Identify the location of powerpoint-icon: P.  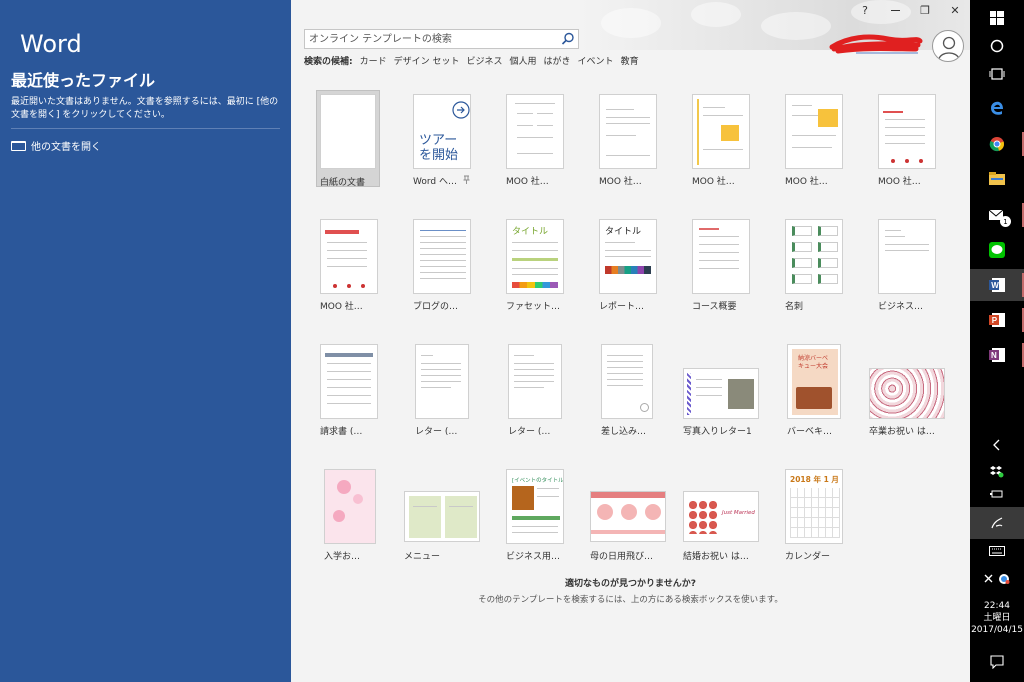
(997, 320).